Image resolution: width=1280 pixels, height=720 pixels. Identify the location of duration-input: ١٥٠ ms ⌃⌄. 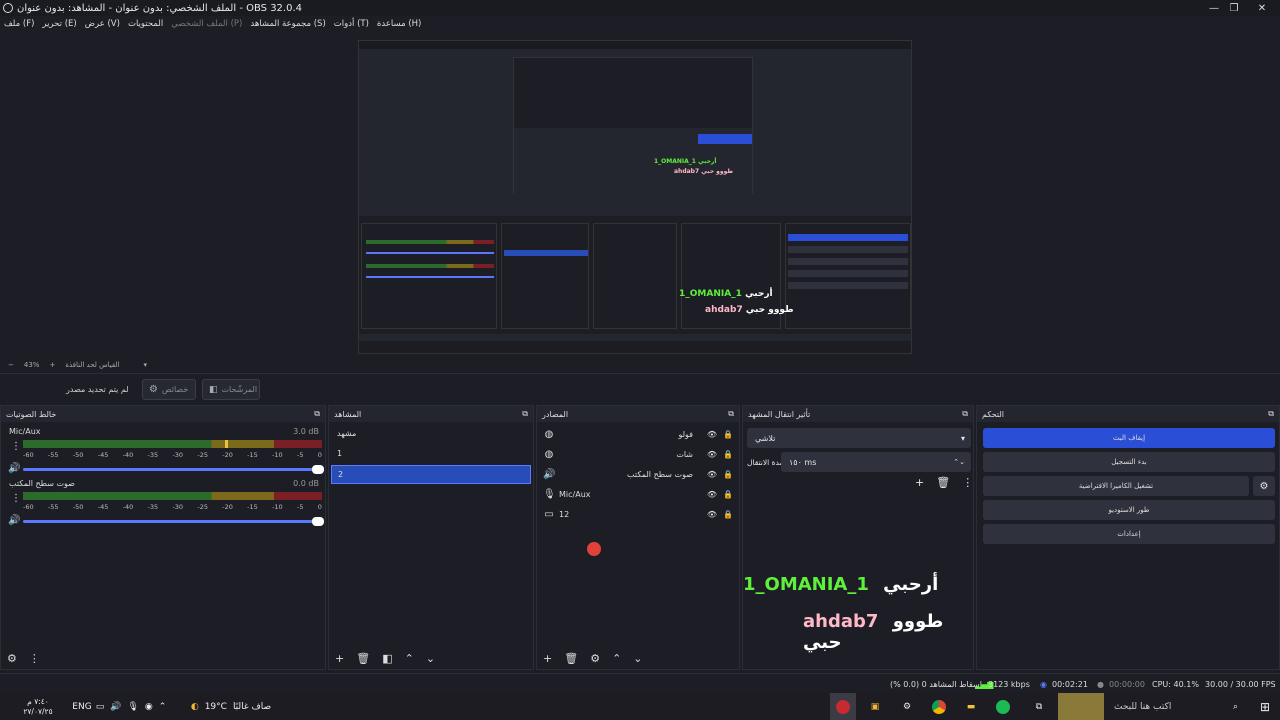
(876, 462).